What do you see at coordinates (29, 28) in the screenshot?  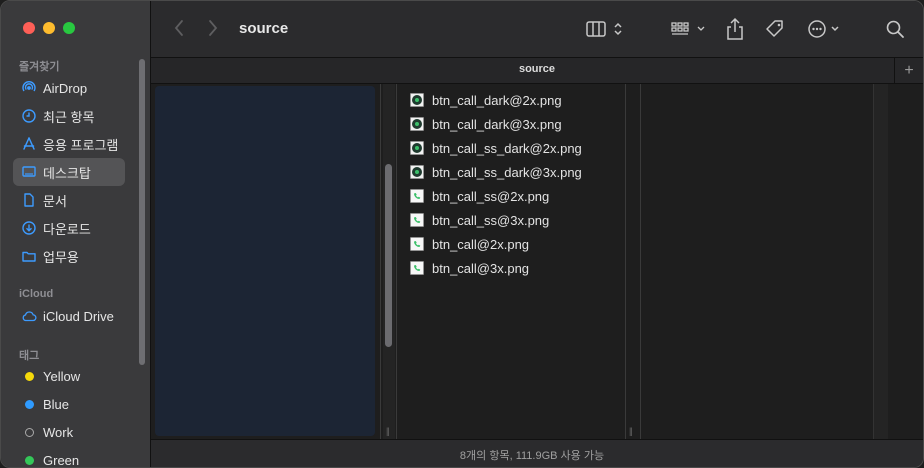 I see `close-button` at bounding box center [29, 28].